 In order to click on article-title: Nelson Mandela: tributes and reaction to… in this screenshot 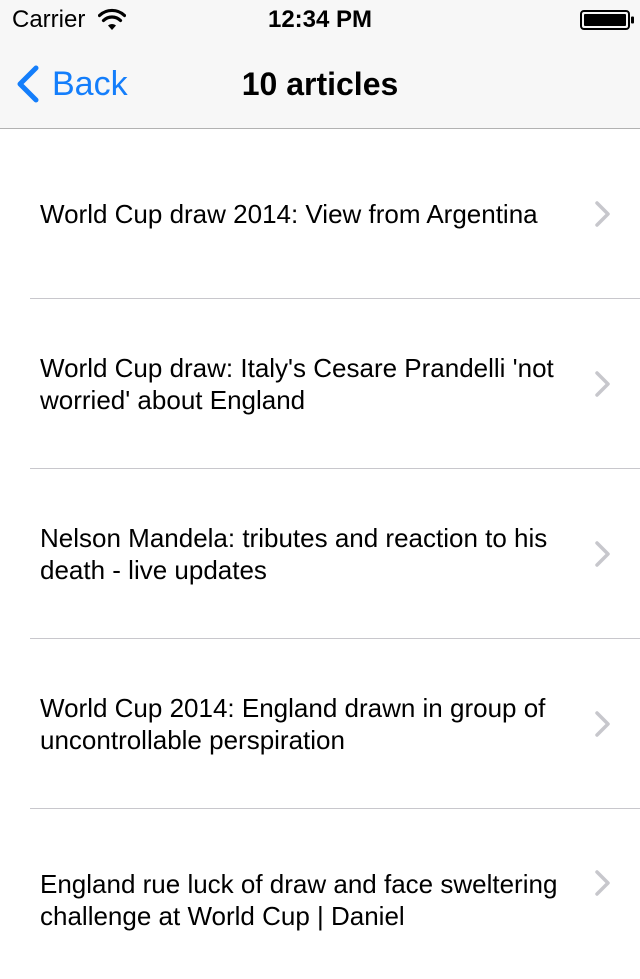, I will do `click(294, 554)`.